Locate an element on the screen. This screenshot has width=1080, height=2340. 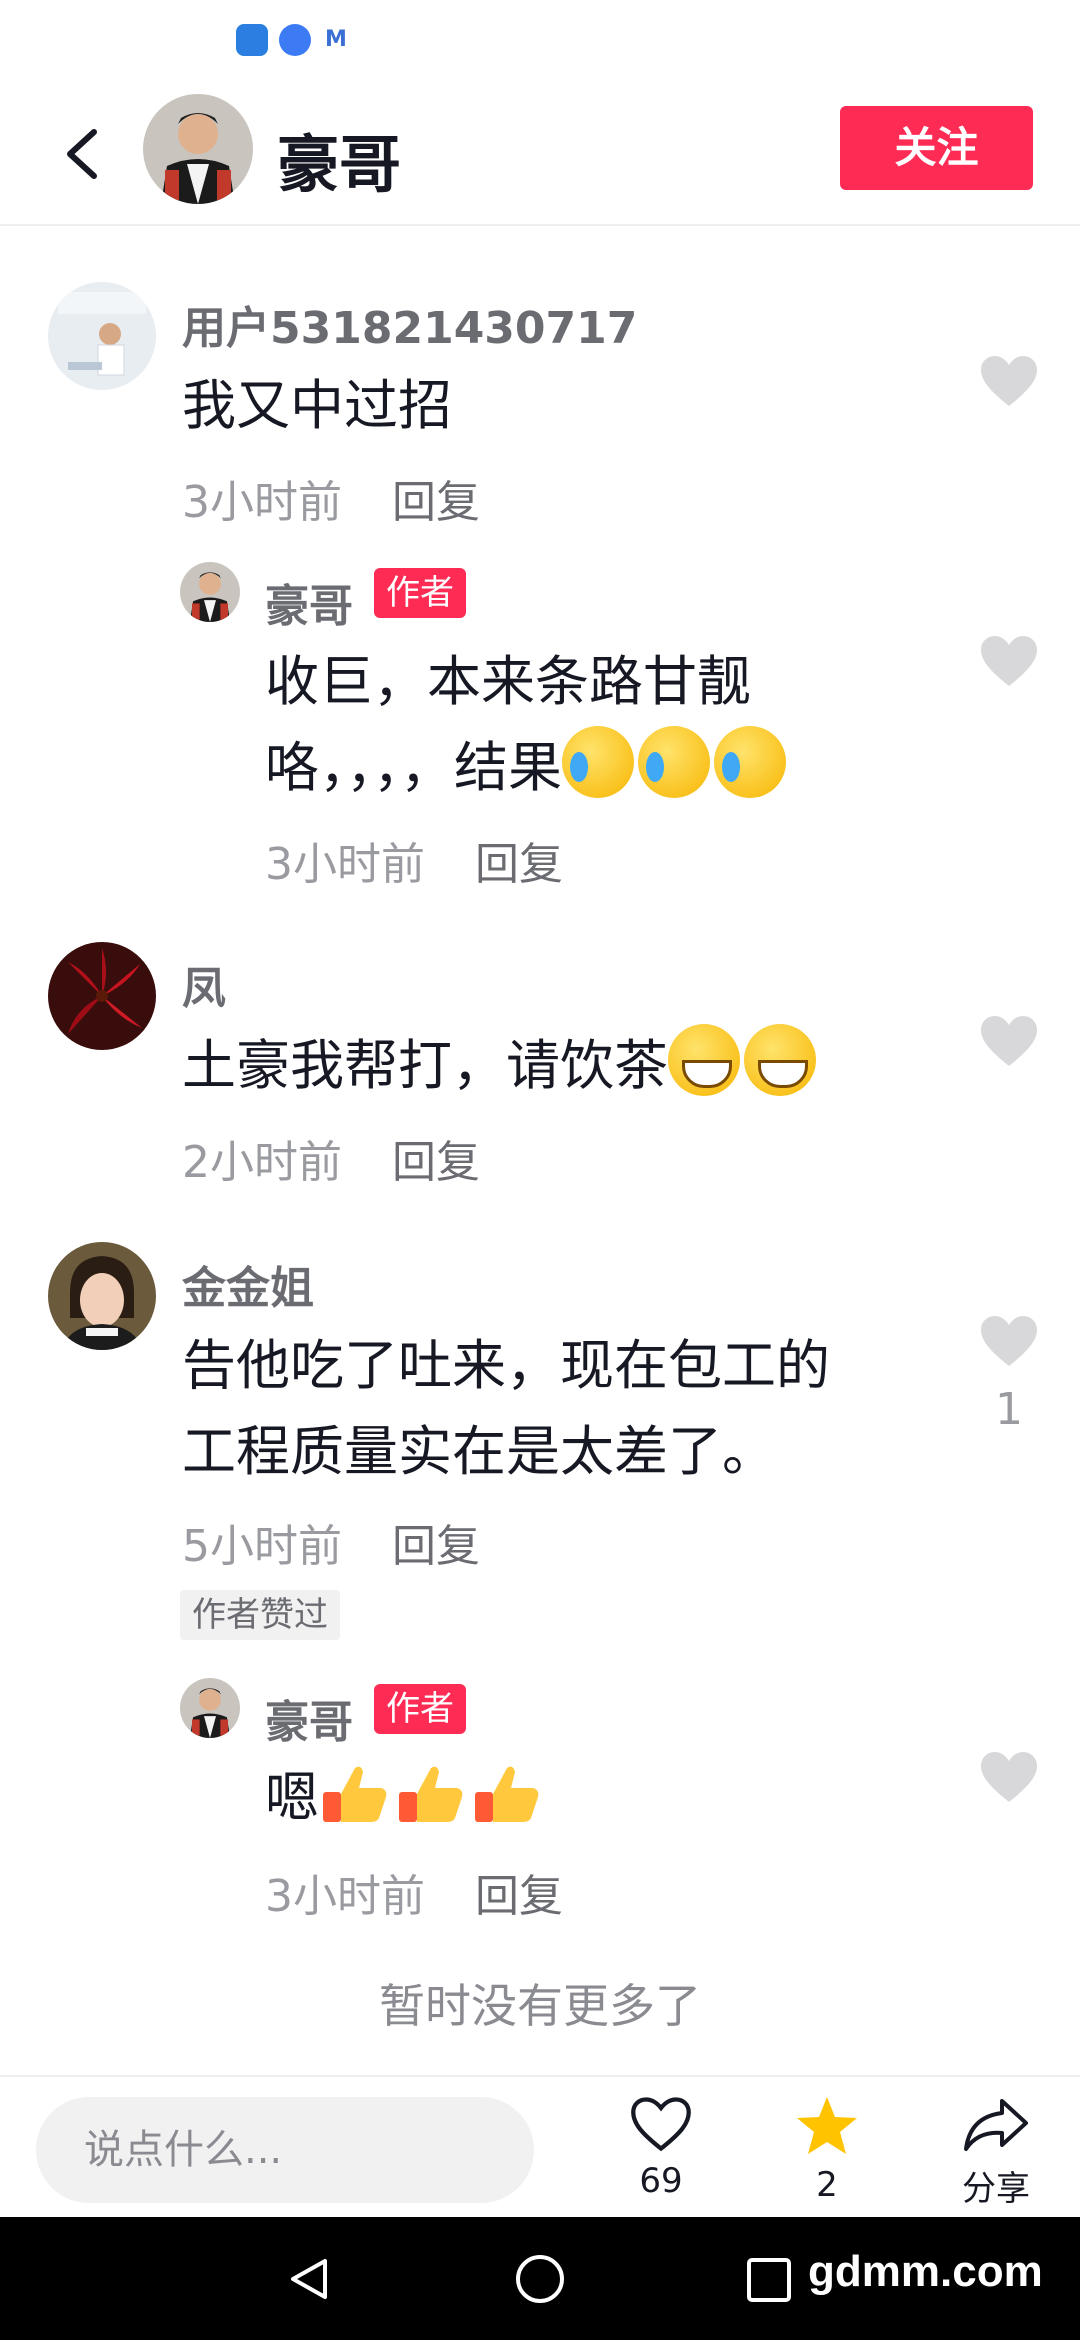
comment-text: 咯，，，，结果 is located at coordinates (413, 767).